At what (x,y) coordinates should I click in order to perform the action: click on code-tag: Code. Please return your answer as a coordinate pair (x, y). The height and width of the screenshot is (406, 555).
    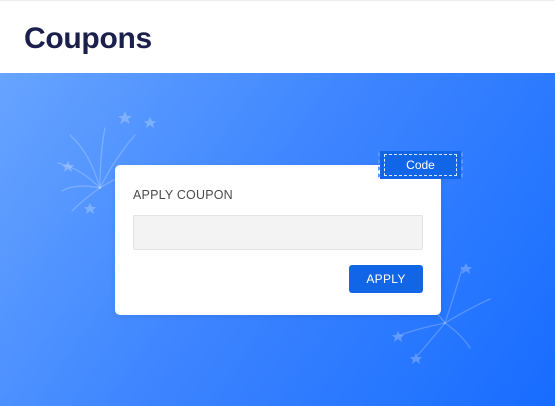
    Looking at the image, I should click on (420, 165).